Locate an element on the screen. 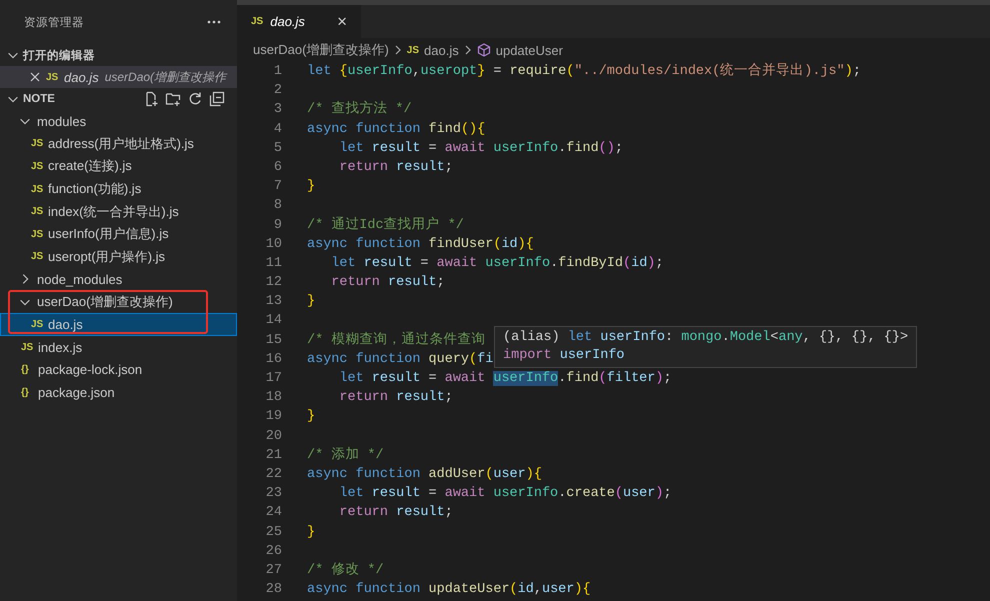 The image size is (990, 601). file-item: JS index.js is located at coordinates (118, 347).